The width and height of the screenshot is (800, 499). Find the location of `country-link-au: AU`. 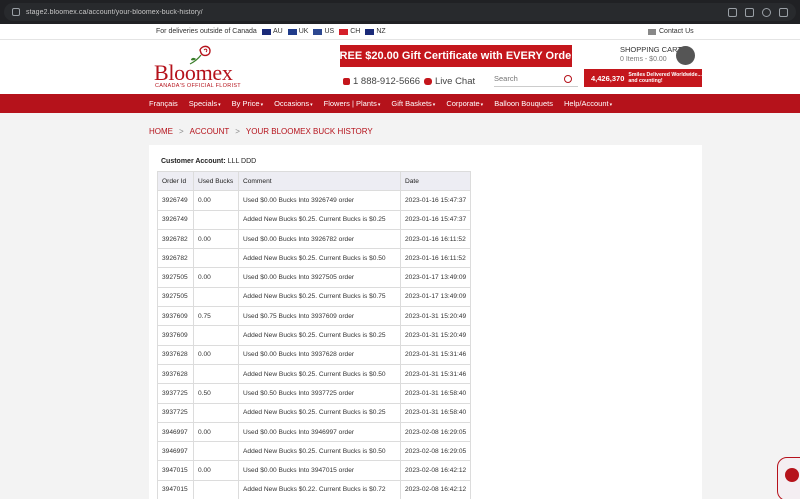

country-link-au: AU is located at coordinates (272, 31).